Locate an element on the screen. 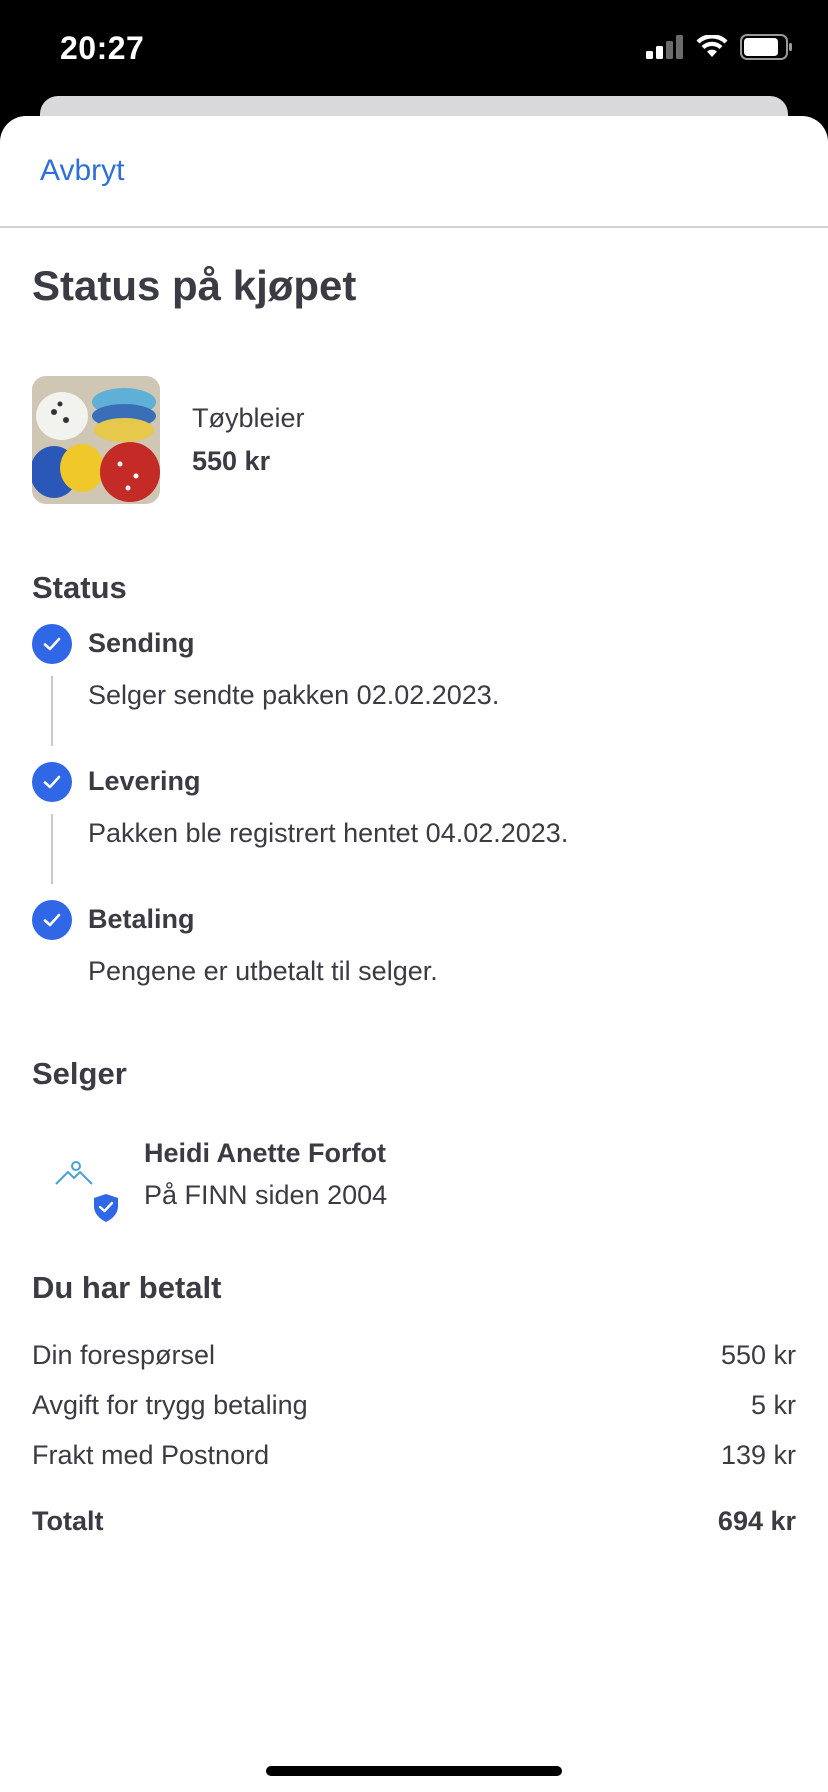 This screenshot has width=828, height=1792. seller-avatar is located at coordinates (90, 1194).